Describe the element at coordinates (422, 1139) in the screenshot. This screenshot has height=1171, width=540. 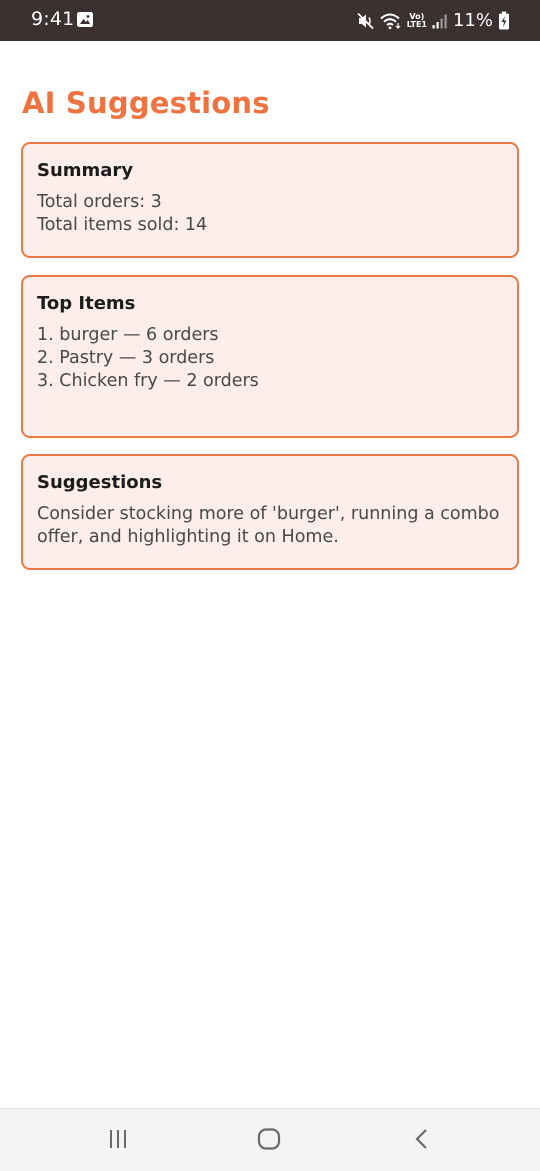
I see `back-icon` at that location.